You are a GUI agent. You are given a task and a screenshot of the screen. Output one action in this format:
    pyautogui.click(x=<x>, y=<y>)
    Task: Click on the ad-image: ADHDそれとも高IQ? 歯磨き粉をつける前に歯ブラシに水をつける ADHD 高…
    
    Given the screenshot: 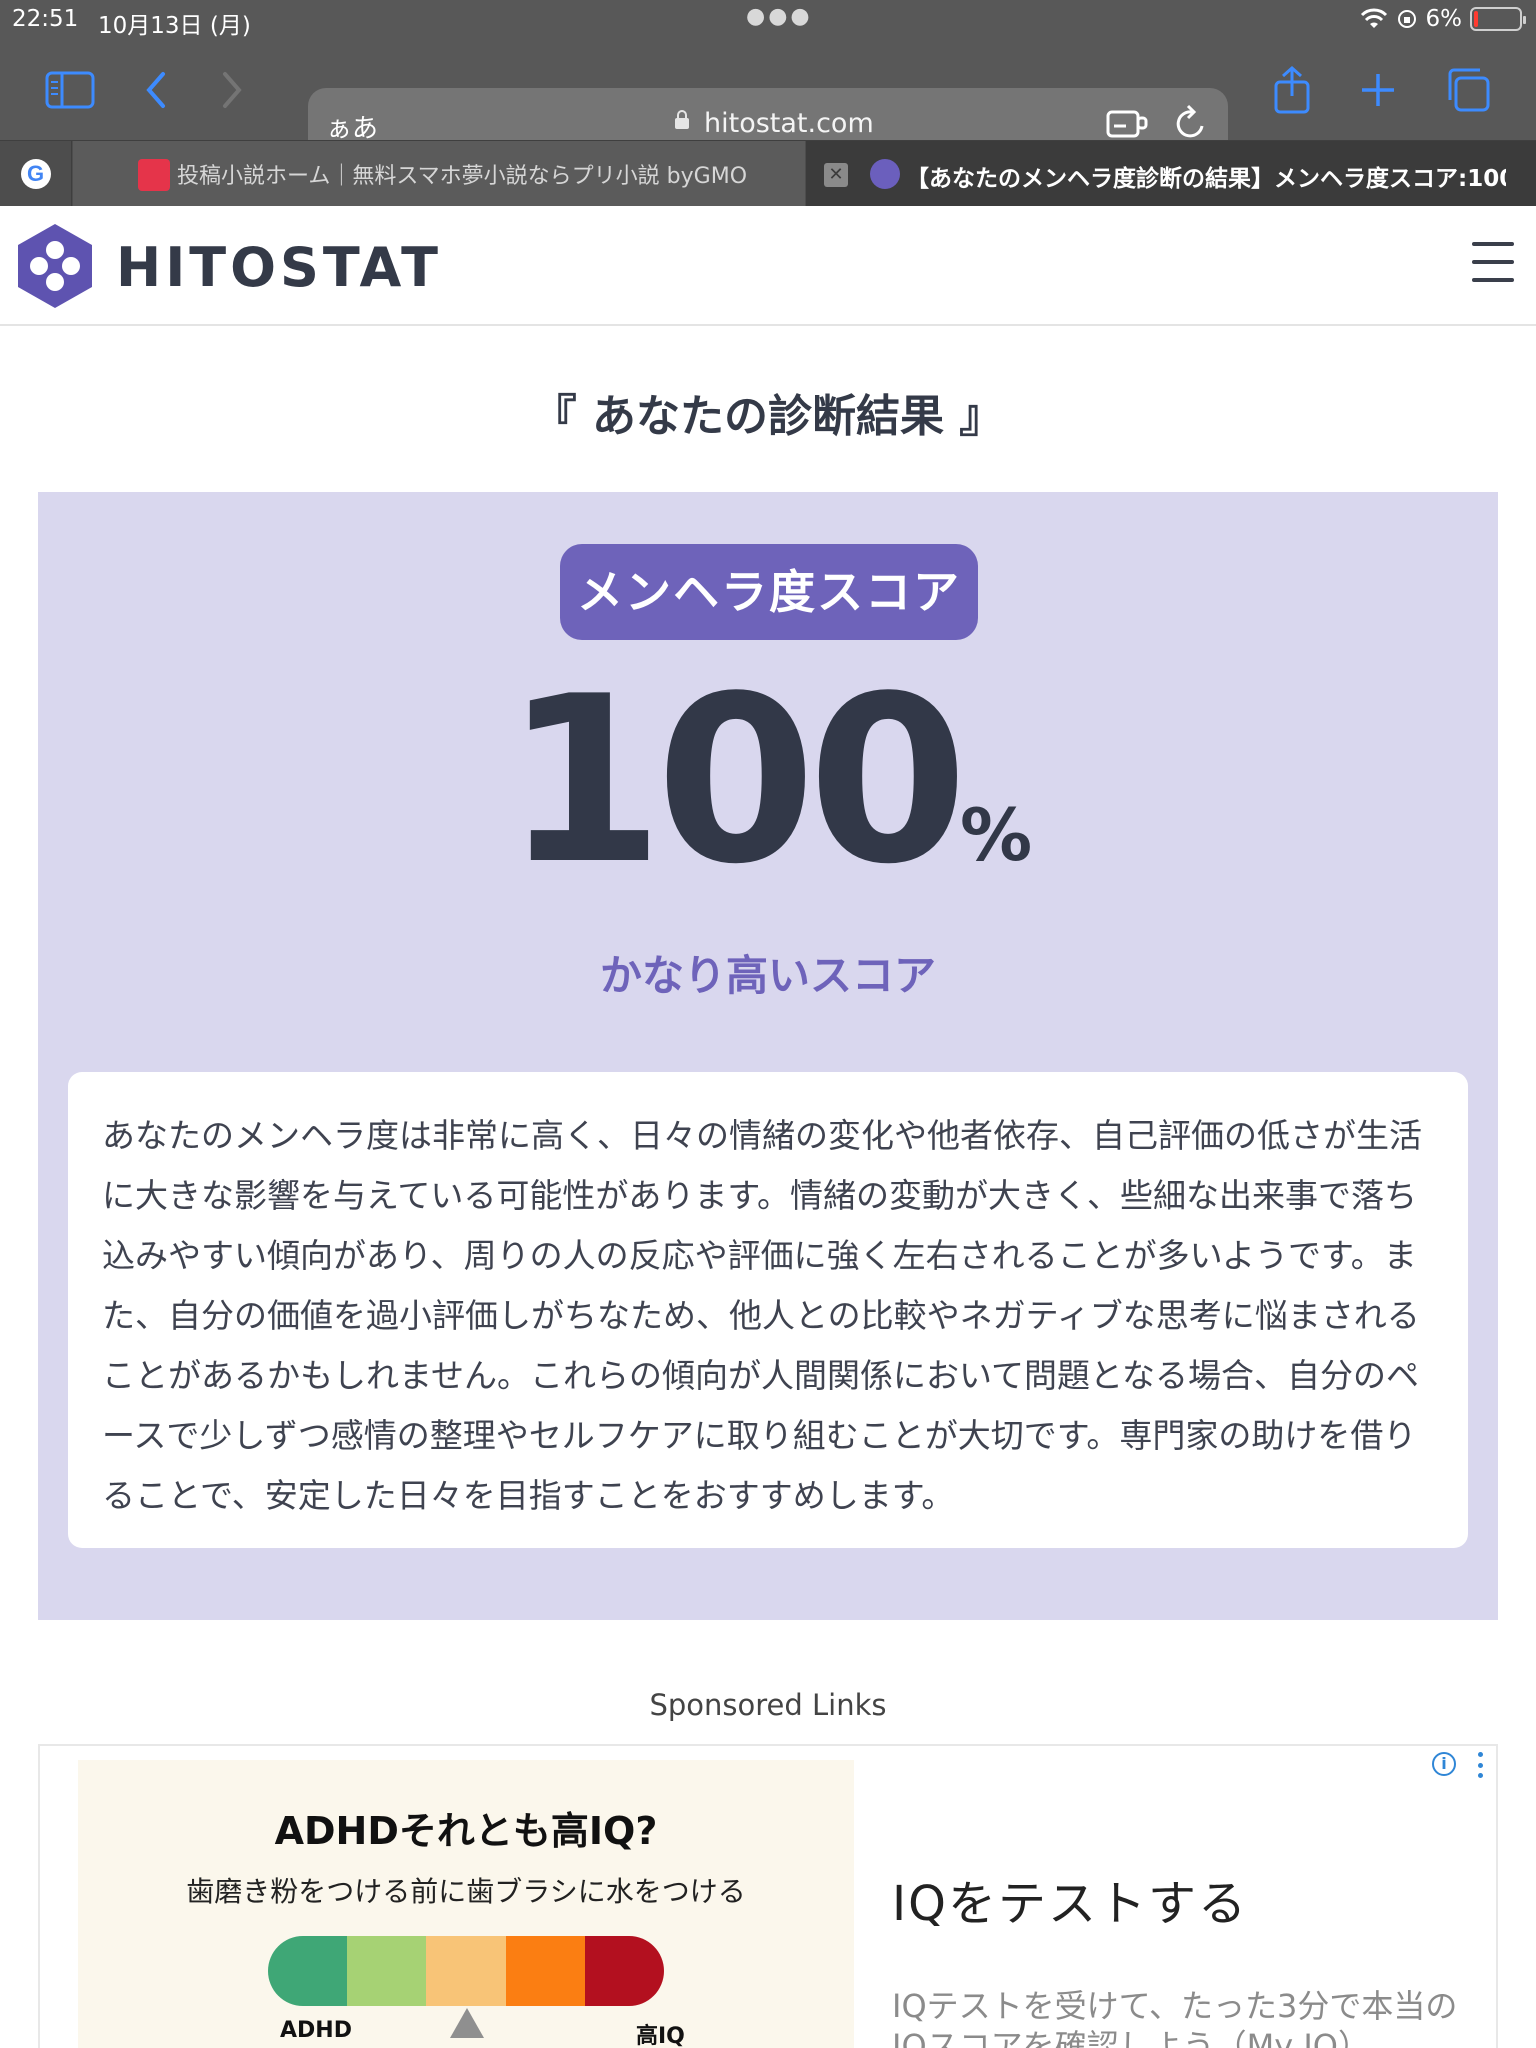 What is the action you would take?
    pyautogui.click(x=466, y=1904)
    